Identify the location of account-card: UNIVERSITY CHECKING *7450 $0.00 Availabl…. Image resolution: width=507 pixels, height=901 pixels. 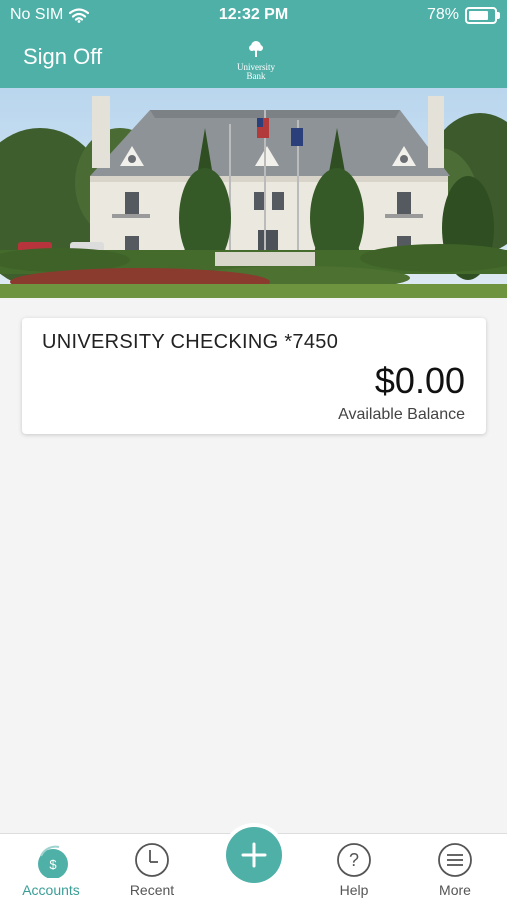
(254, 376).